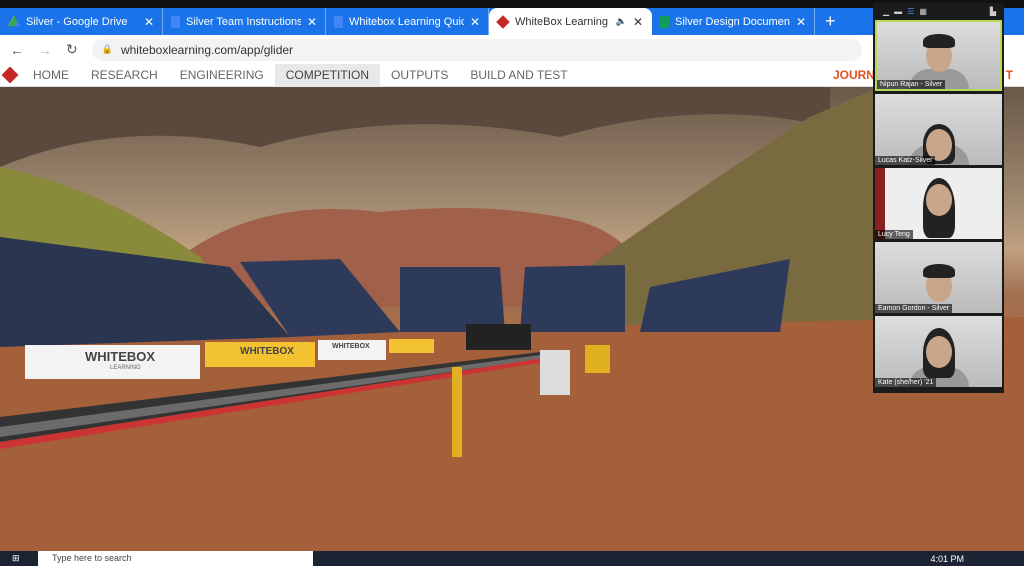 This screenshot has width=1024, height=566. Describe the element at coordinates (267, 351) in the screenshot. I see `banner-whitebox-2: WHITEBOX` at that location.